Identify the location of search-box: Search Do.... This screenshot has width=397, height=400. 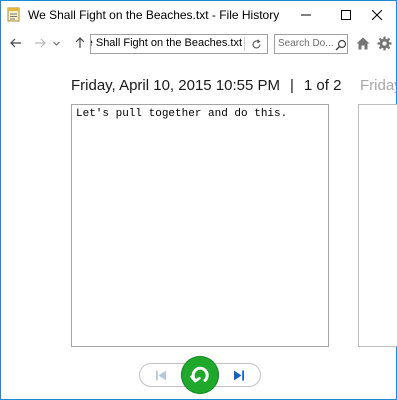
(311, 44).